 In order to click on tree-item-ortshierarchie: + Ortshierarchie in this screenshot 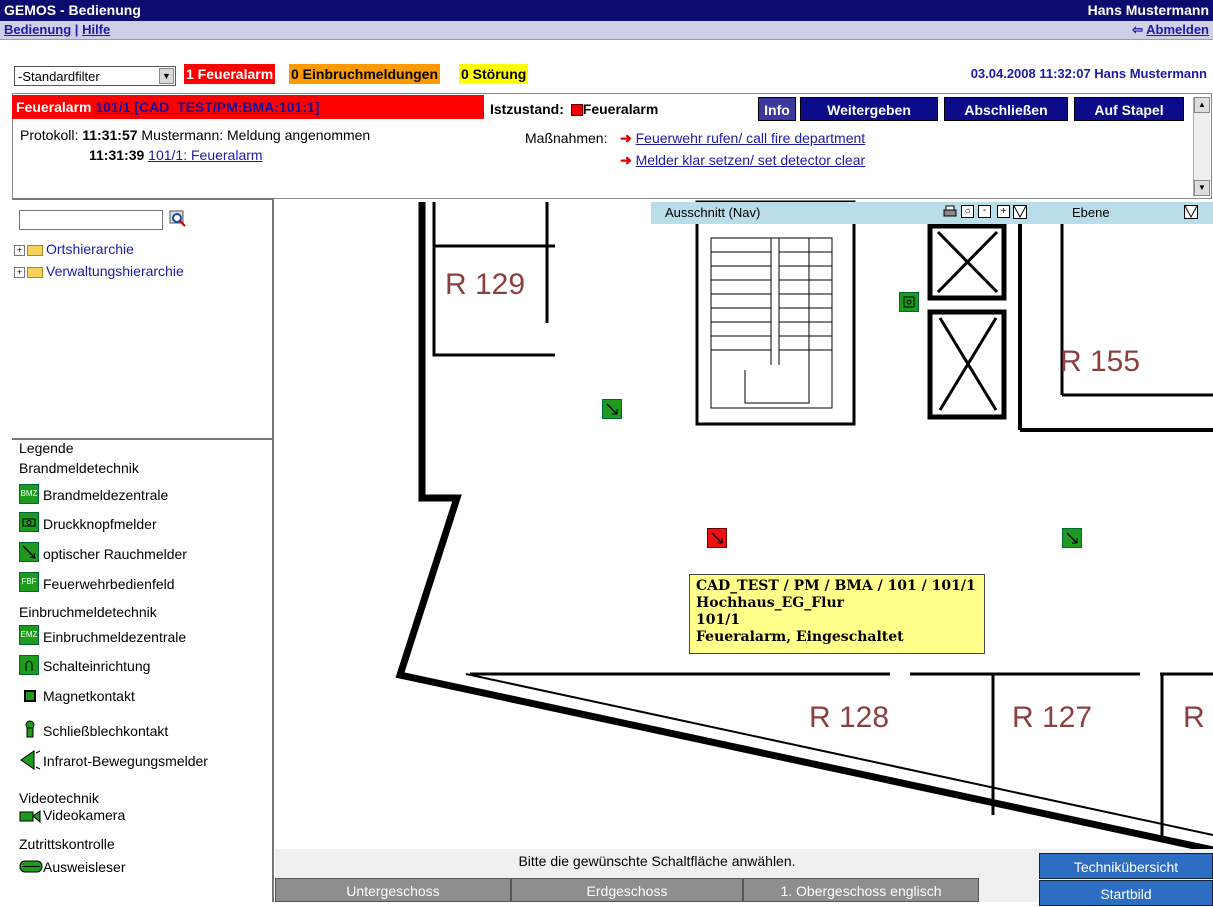, I will do `click(74, 250)`.